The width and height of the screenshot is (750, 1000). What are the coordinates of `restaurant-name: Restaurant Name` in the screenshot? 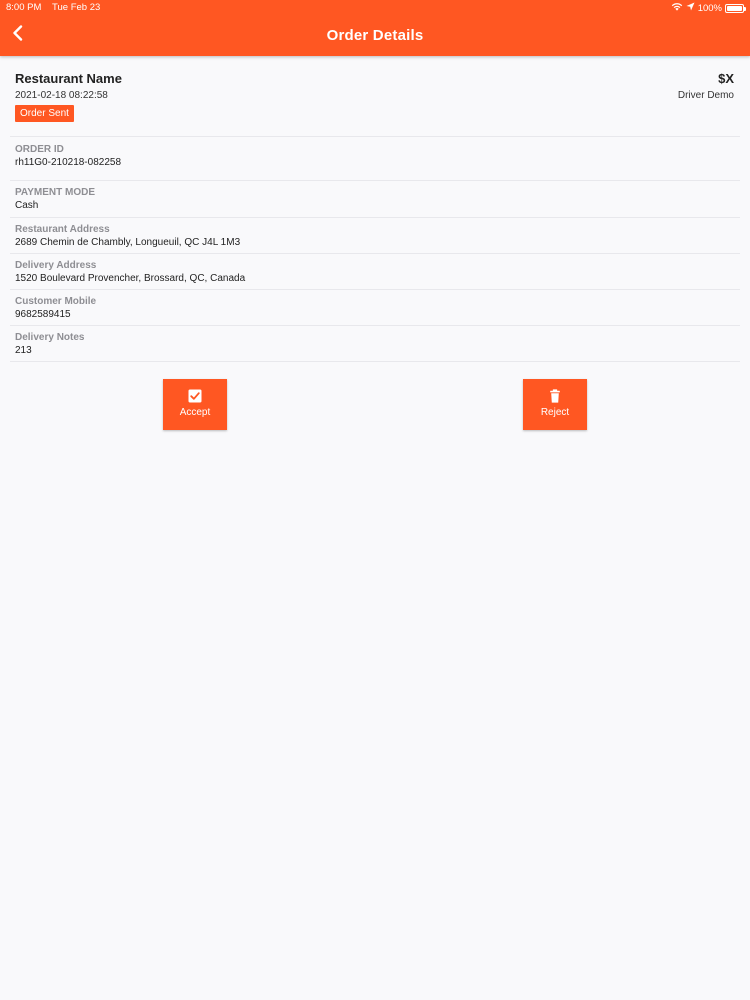 It's located at (68, 78).